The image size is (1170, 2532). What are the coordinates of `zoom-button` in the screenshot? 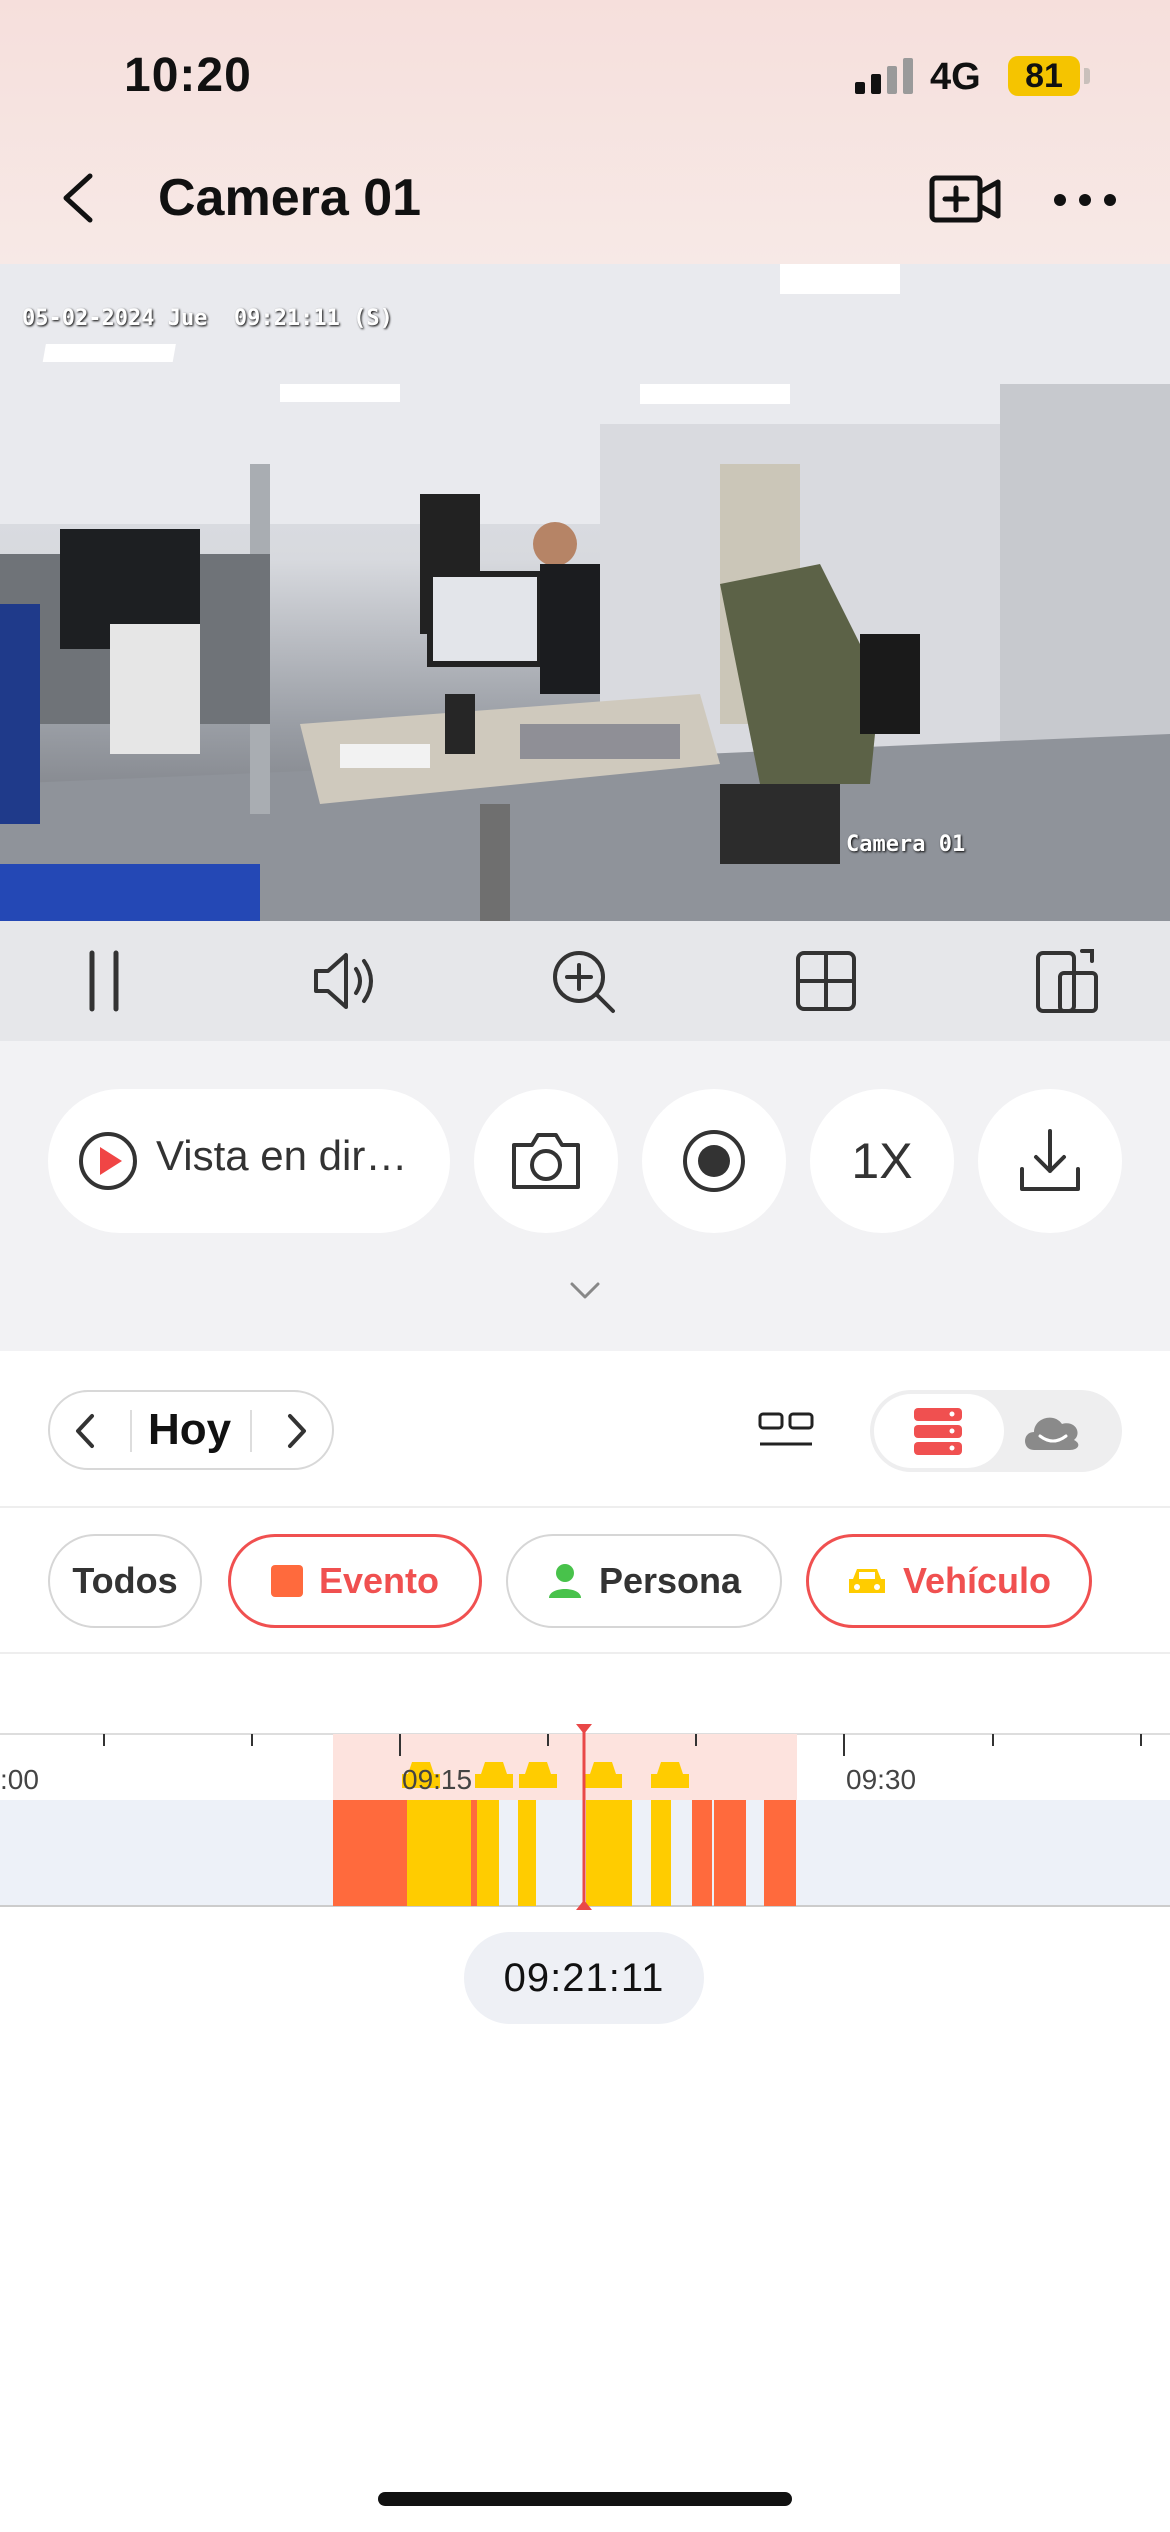 It's located at (585, 981).